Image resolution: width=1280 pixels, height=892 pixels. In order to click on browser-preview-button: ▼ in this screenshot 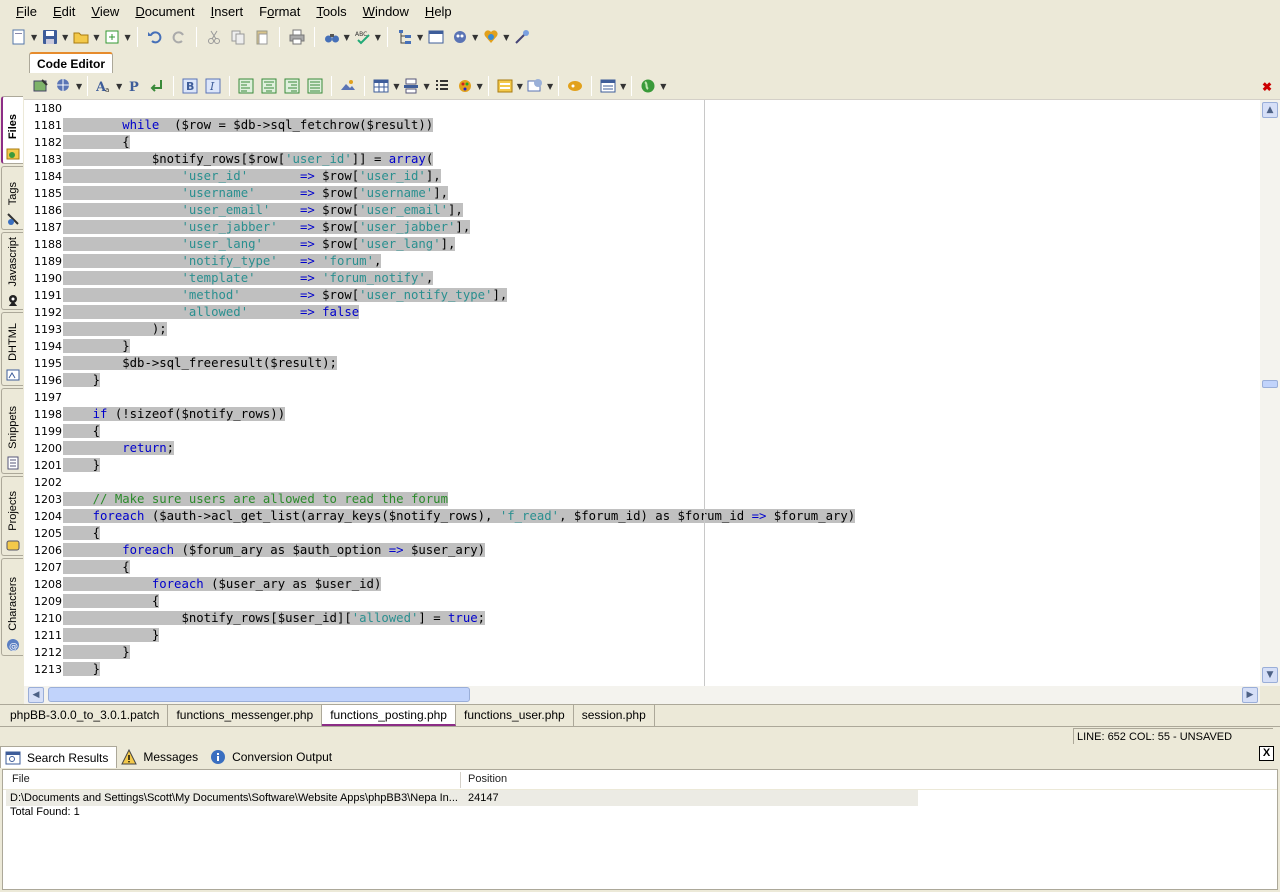, I will do `click(494, 37)`.